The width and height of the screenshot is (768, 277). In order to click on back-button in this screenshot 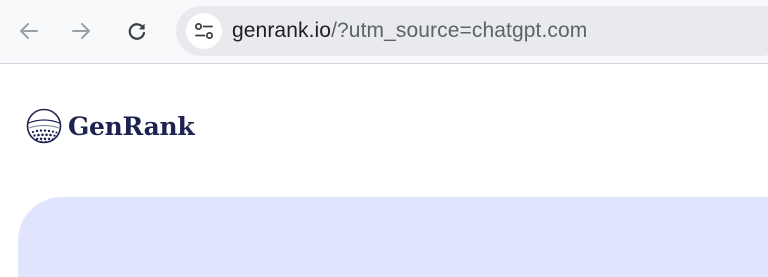, I will do `click(29, 31)`.